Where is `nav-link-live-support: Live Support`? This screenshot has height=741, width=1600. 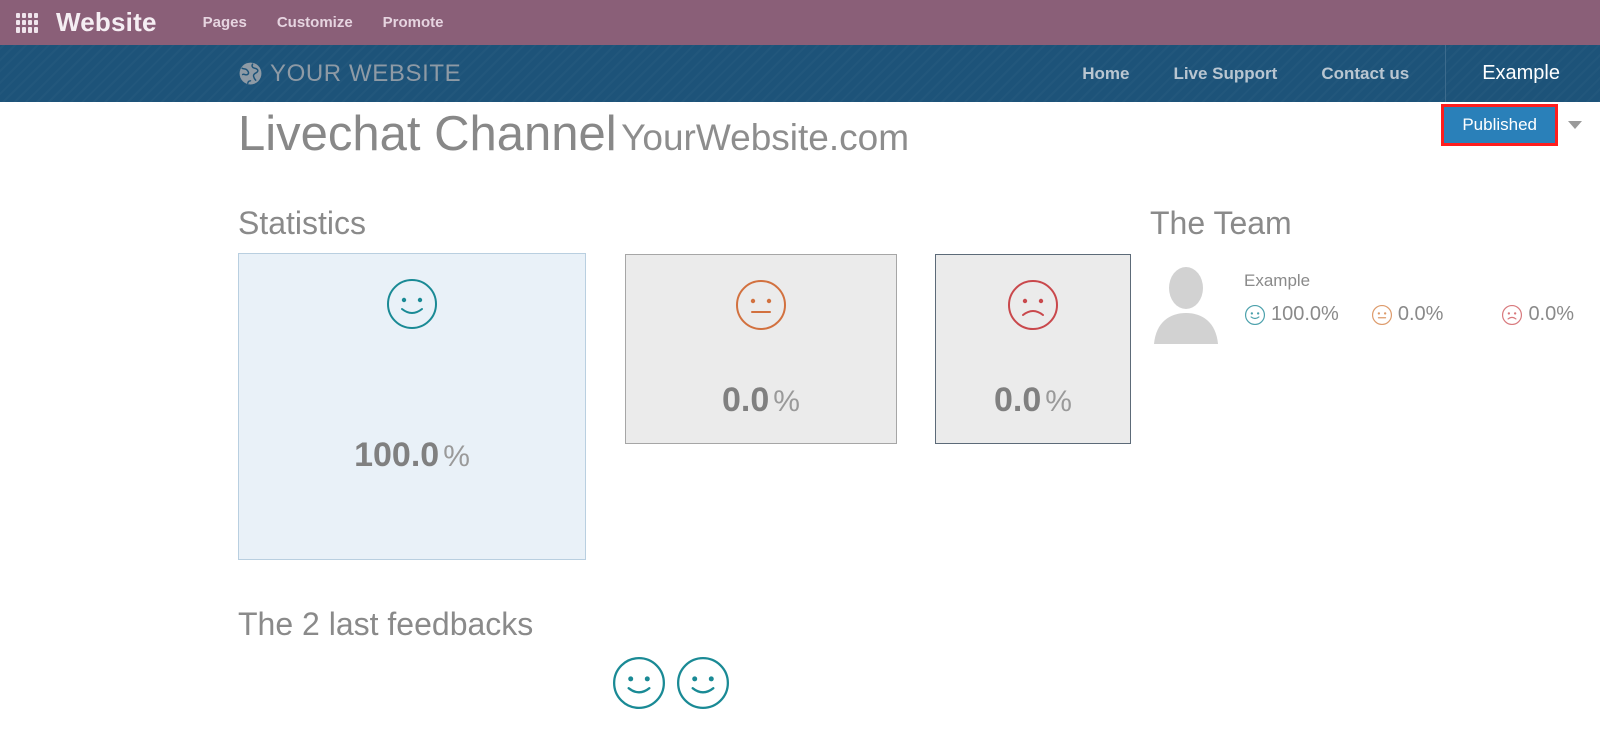 nav-link-live-support: Live Support is located at coordinates (1225, 74).